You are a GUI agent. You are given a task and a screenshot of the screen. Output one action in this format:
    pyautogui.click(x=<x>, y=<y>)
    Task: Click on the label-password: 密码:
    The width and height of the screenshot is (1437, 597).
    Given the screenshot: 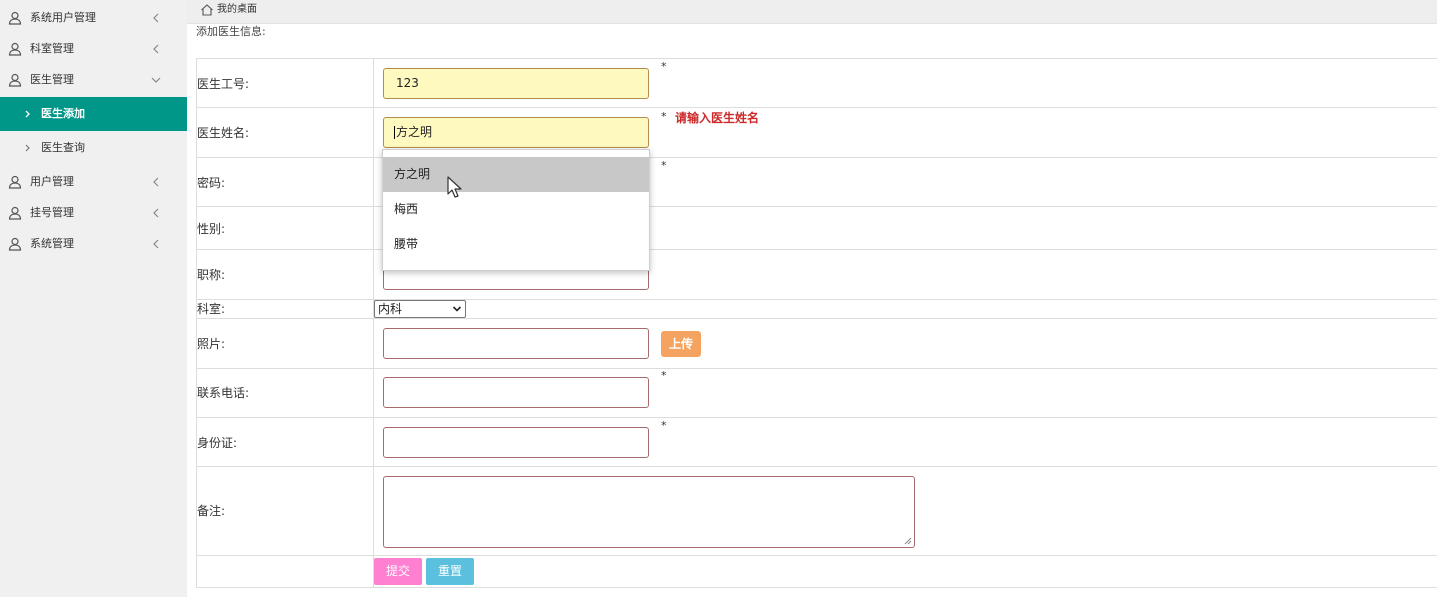 What is the action you would take?
    pyautogui.click(x=211, y=183)
    